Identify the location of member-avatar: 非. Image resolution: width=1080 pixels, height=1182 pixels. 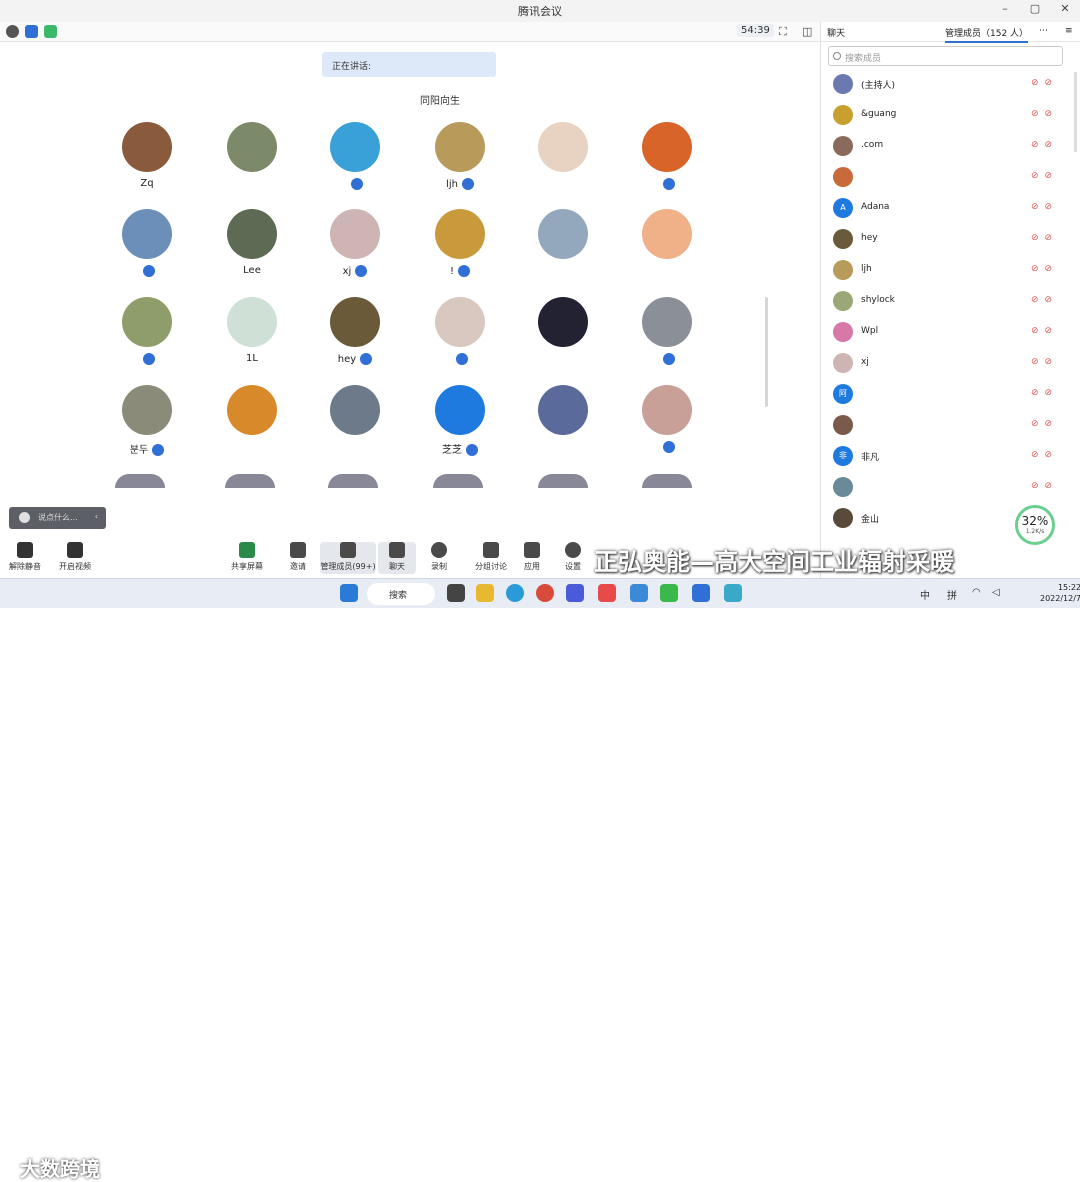
(843, 456).